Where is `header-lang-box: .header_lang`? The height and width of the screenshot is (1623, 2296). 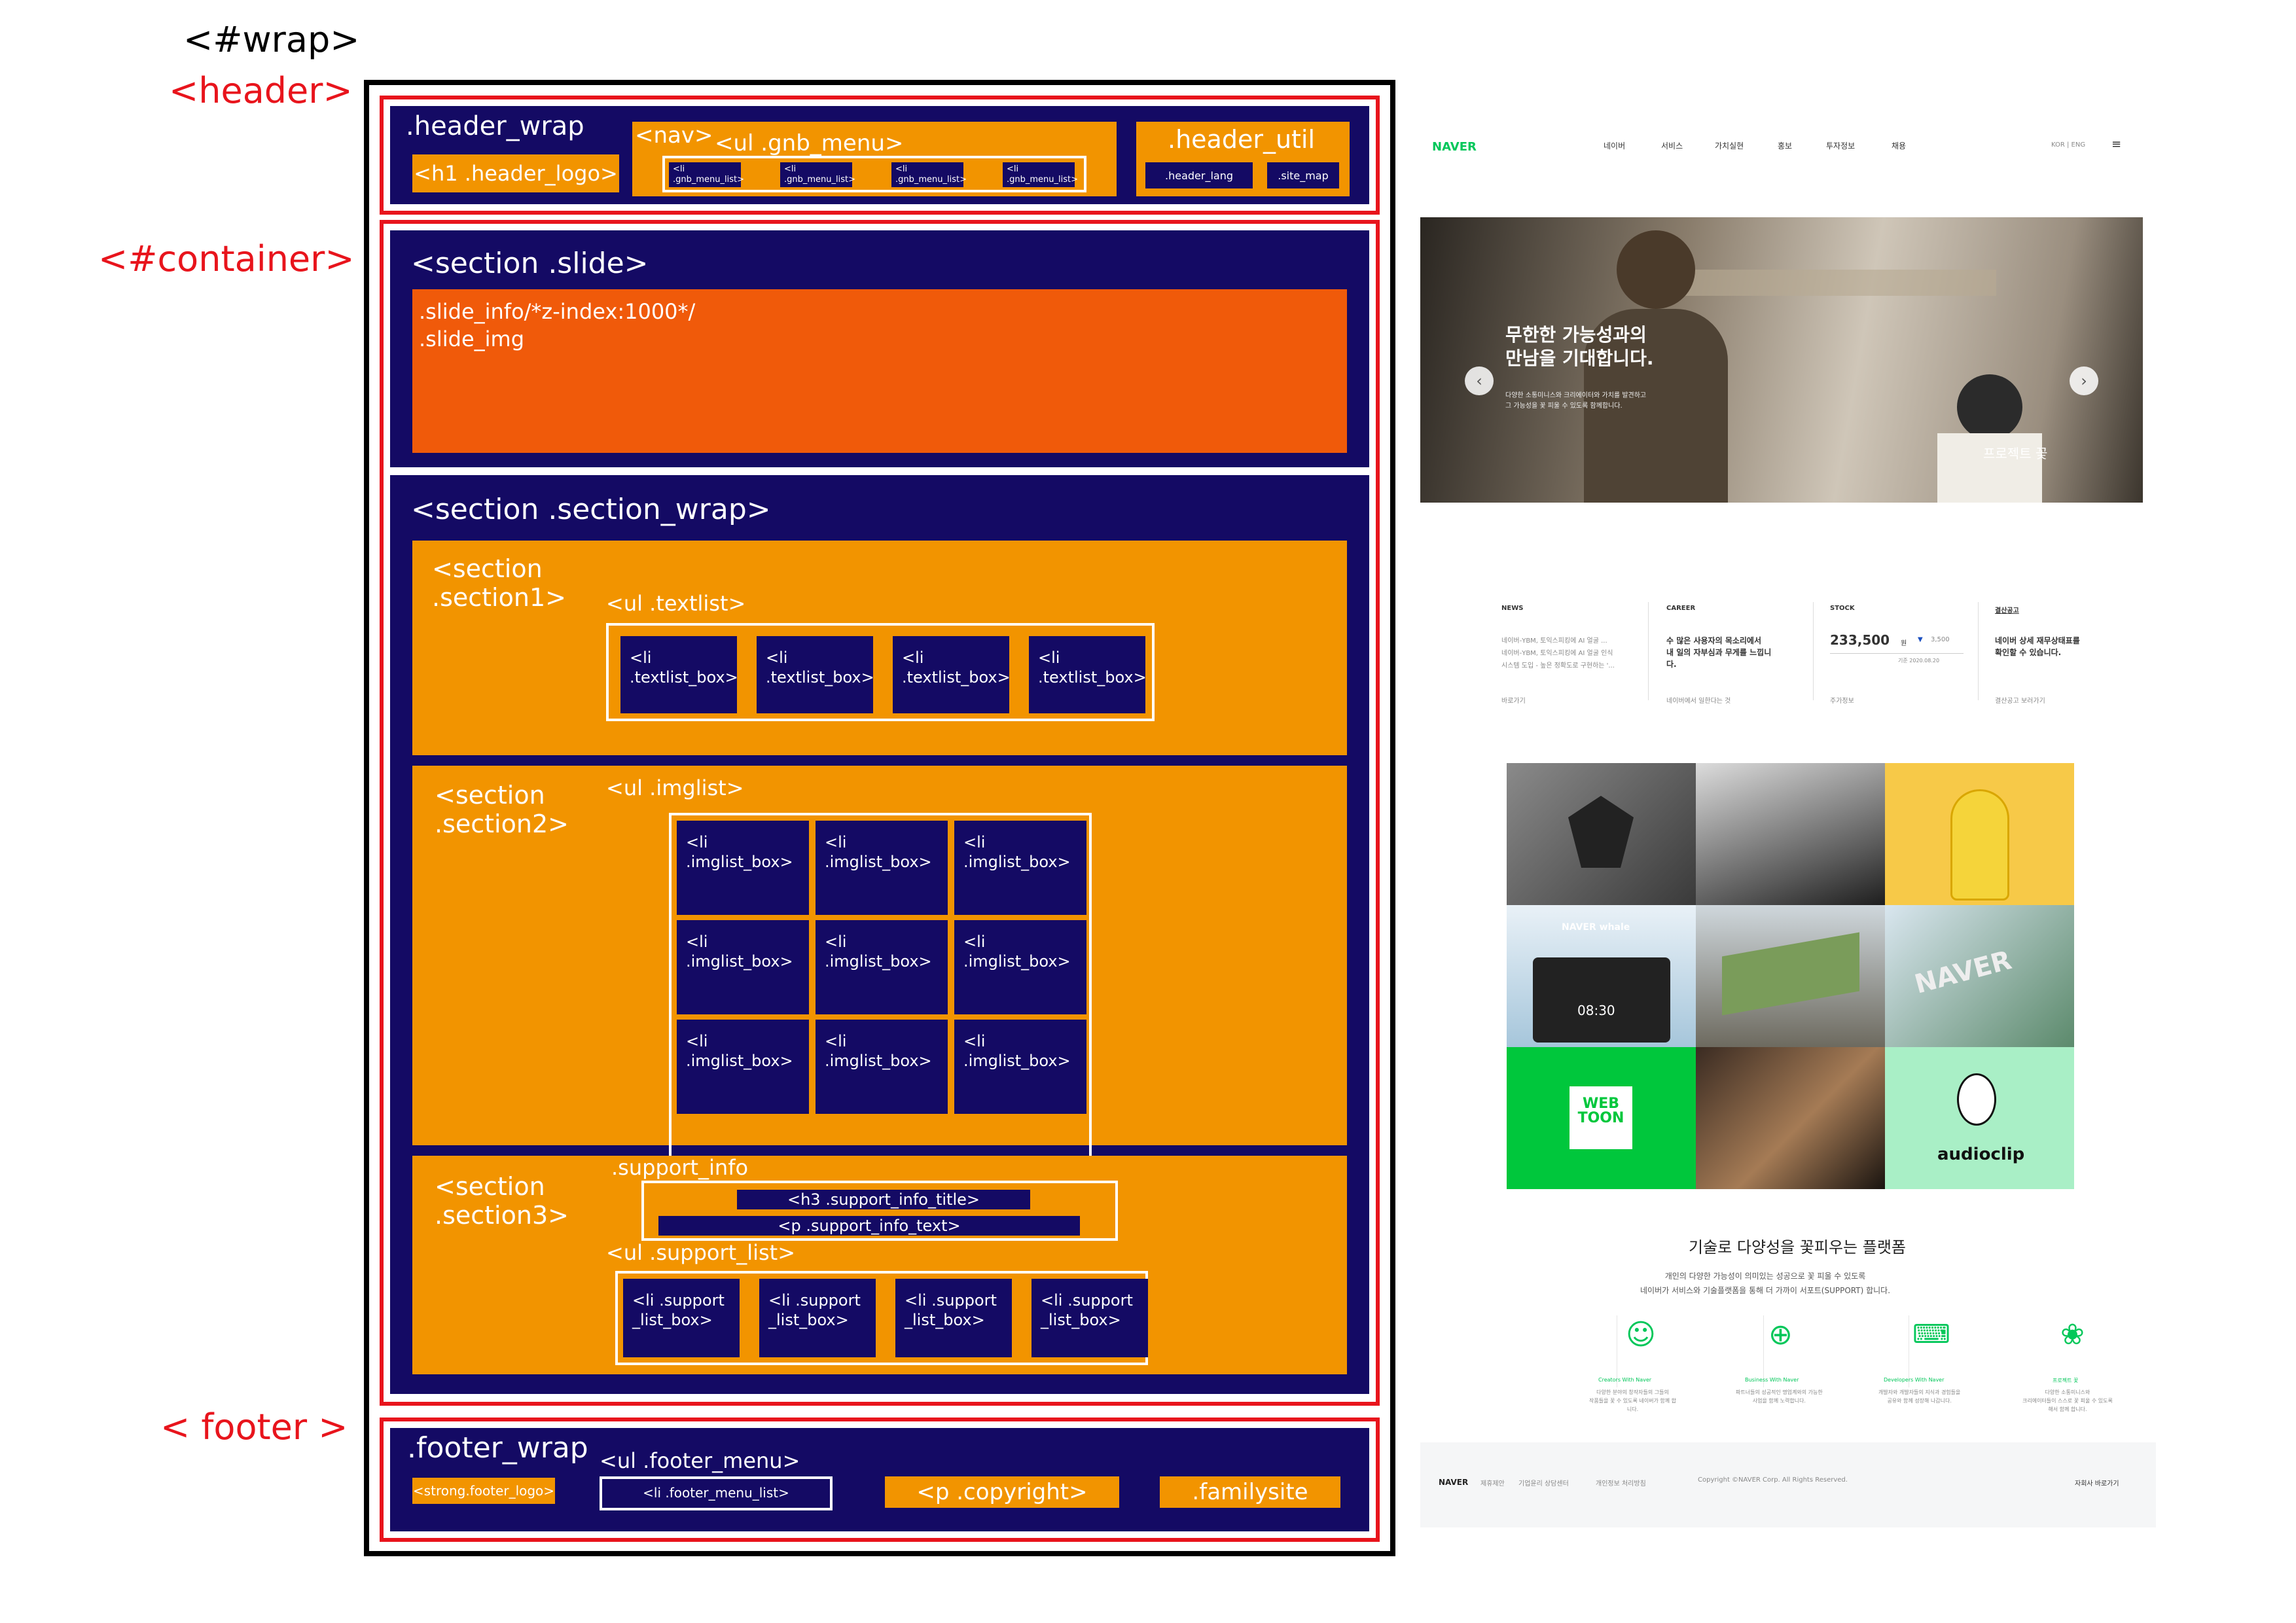
header-lang-box: .header_lang is located at coordinates (1199, 175).